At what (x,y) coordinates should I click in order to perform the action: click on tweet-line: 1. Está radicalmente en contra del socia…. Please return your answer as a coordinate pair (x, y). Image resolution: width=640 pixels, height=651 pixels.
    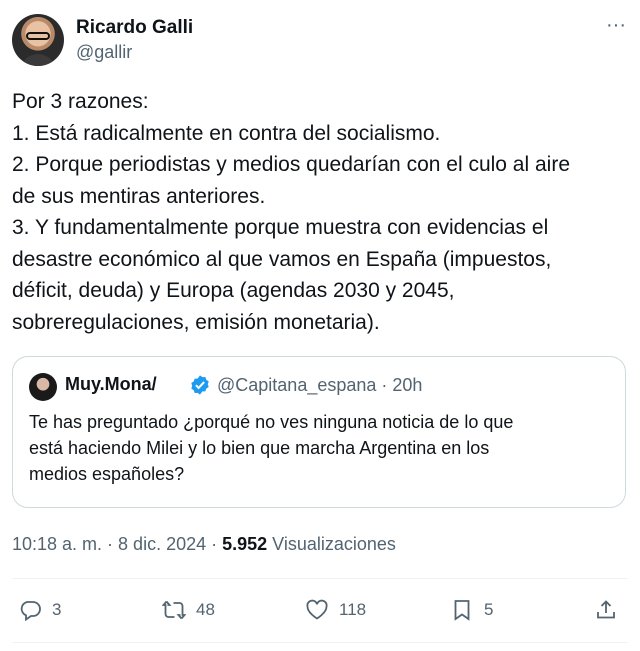
    Looking at the image, I should click on (226, 133).